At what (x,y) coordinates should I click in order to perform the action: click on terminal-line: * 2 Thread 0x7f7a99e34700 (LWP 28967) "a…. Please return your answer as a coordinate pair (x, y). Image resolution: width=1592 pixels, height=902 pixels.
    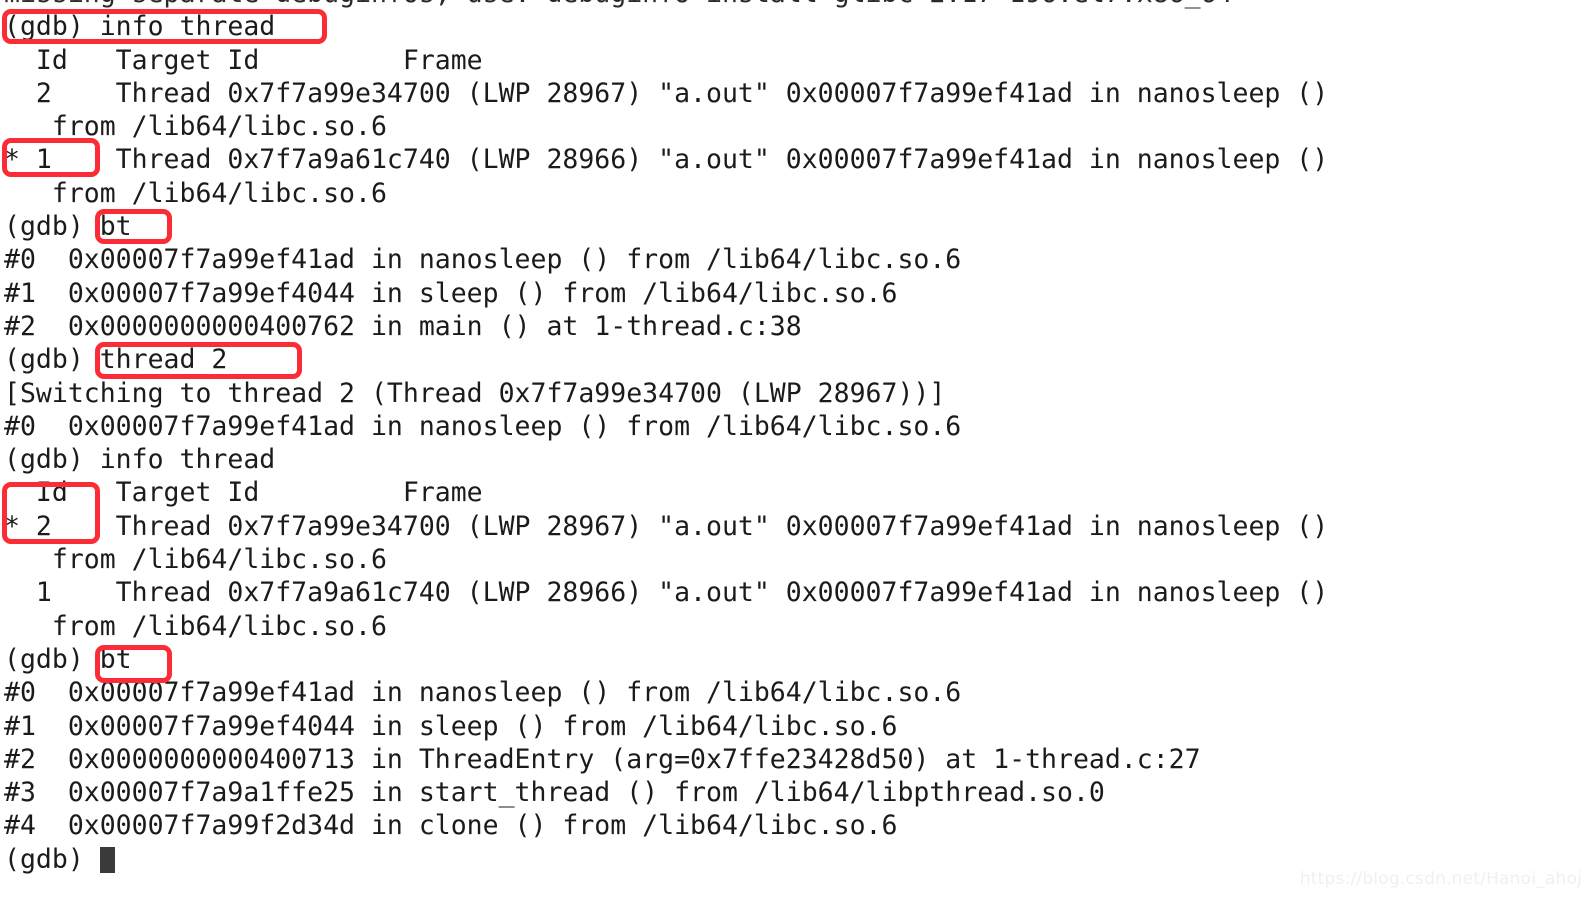
    Looking at the image, I should click on (666, 526).